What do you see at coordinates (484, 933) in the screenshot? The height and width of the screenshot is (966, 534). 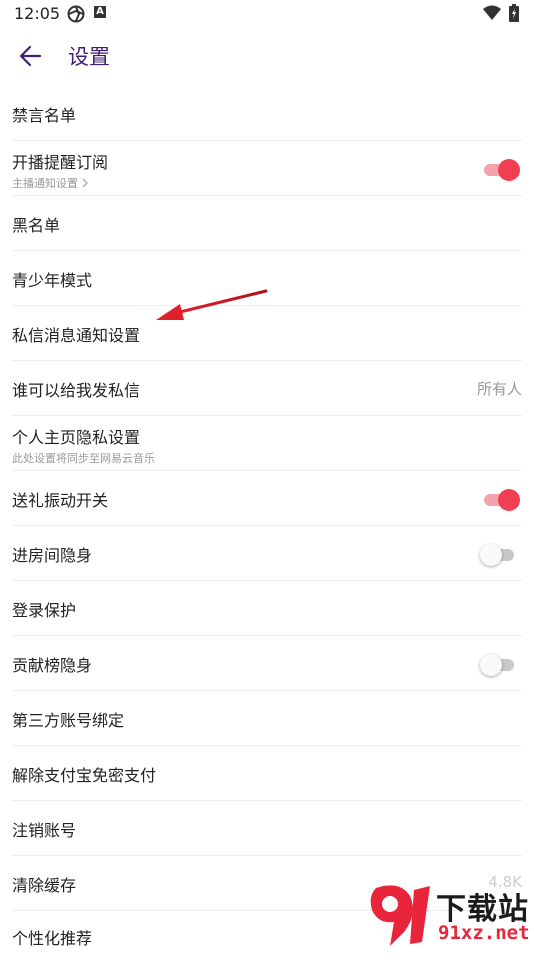 I see `watermark-url: 91xz.net` at bounding box center [484, 933].